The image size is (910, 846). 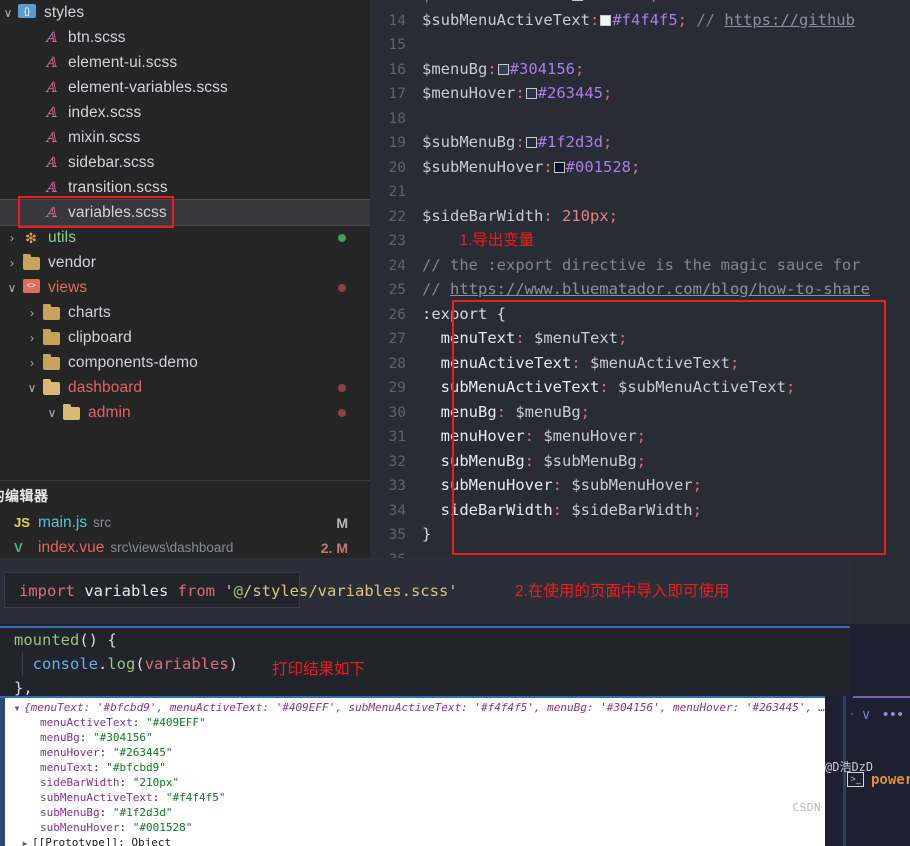 I want to click on tree-item-admin: ∨ admin, so click(x=185, y=412).